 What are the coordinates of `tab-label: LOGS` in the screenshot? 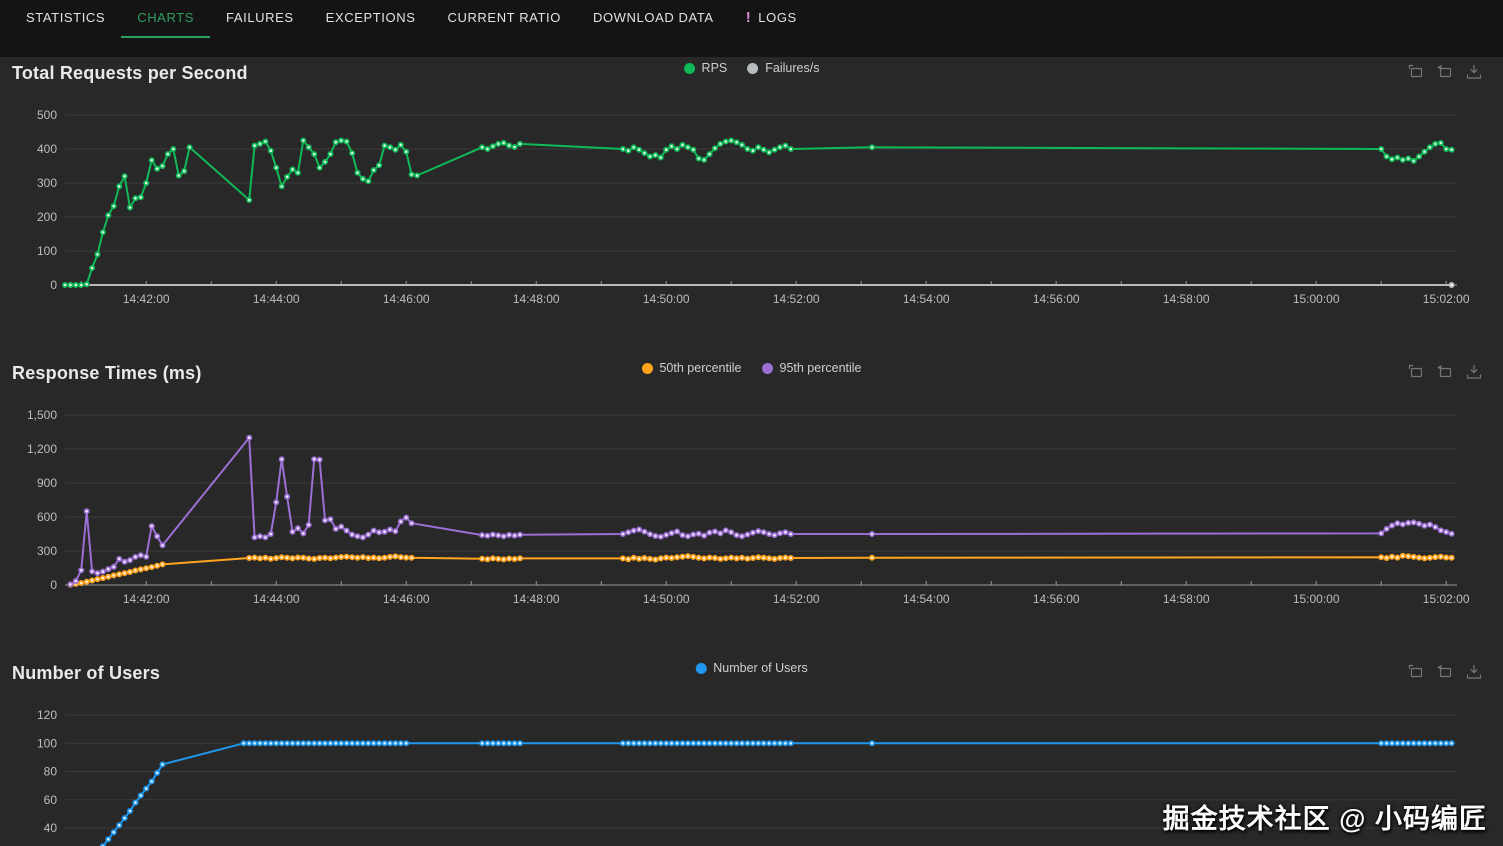 It's located at (777, 17).